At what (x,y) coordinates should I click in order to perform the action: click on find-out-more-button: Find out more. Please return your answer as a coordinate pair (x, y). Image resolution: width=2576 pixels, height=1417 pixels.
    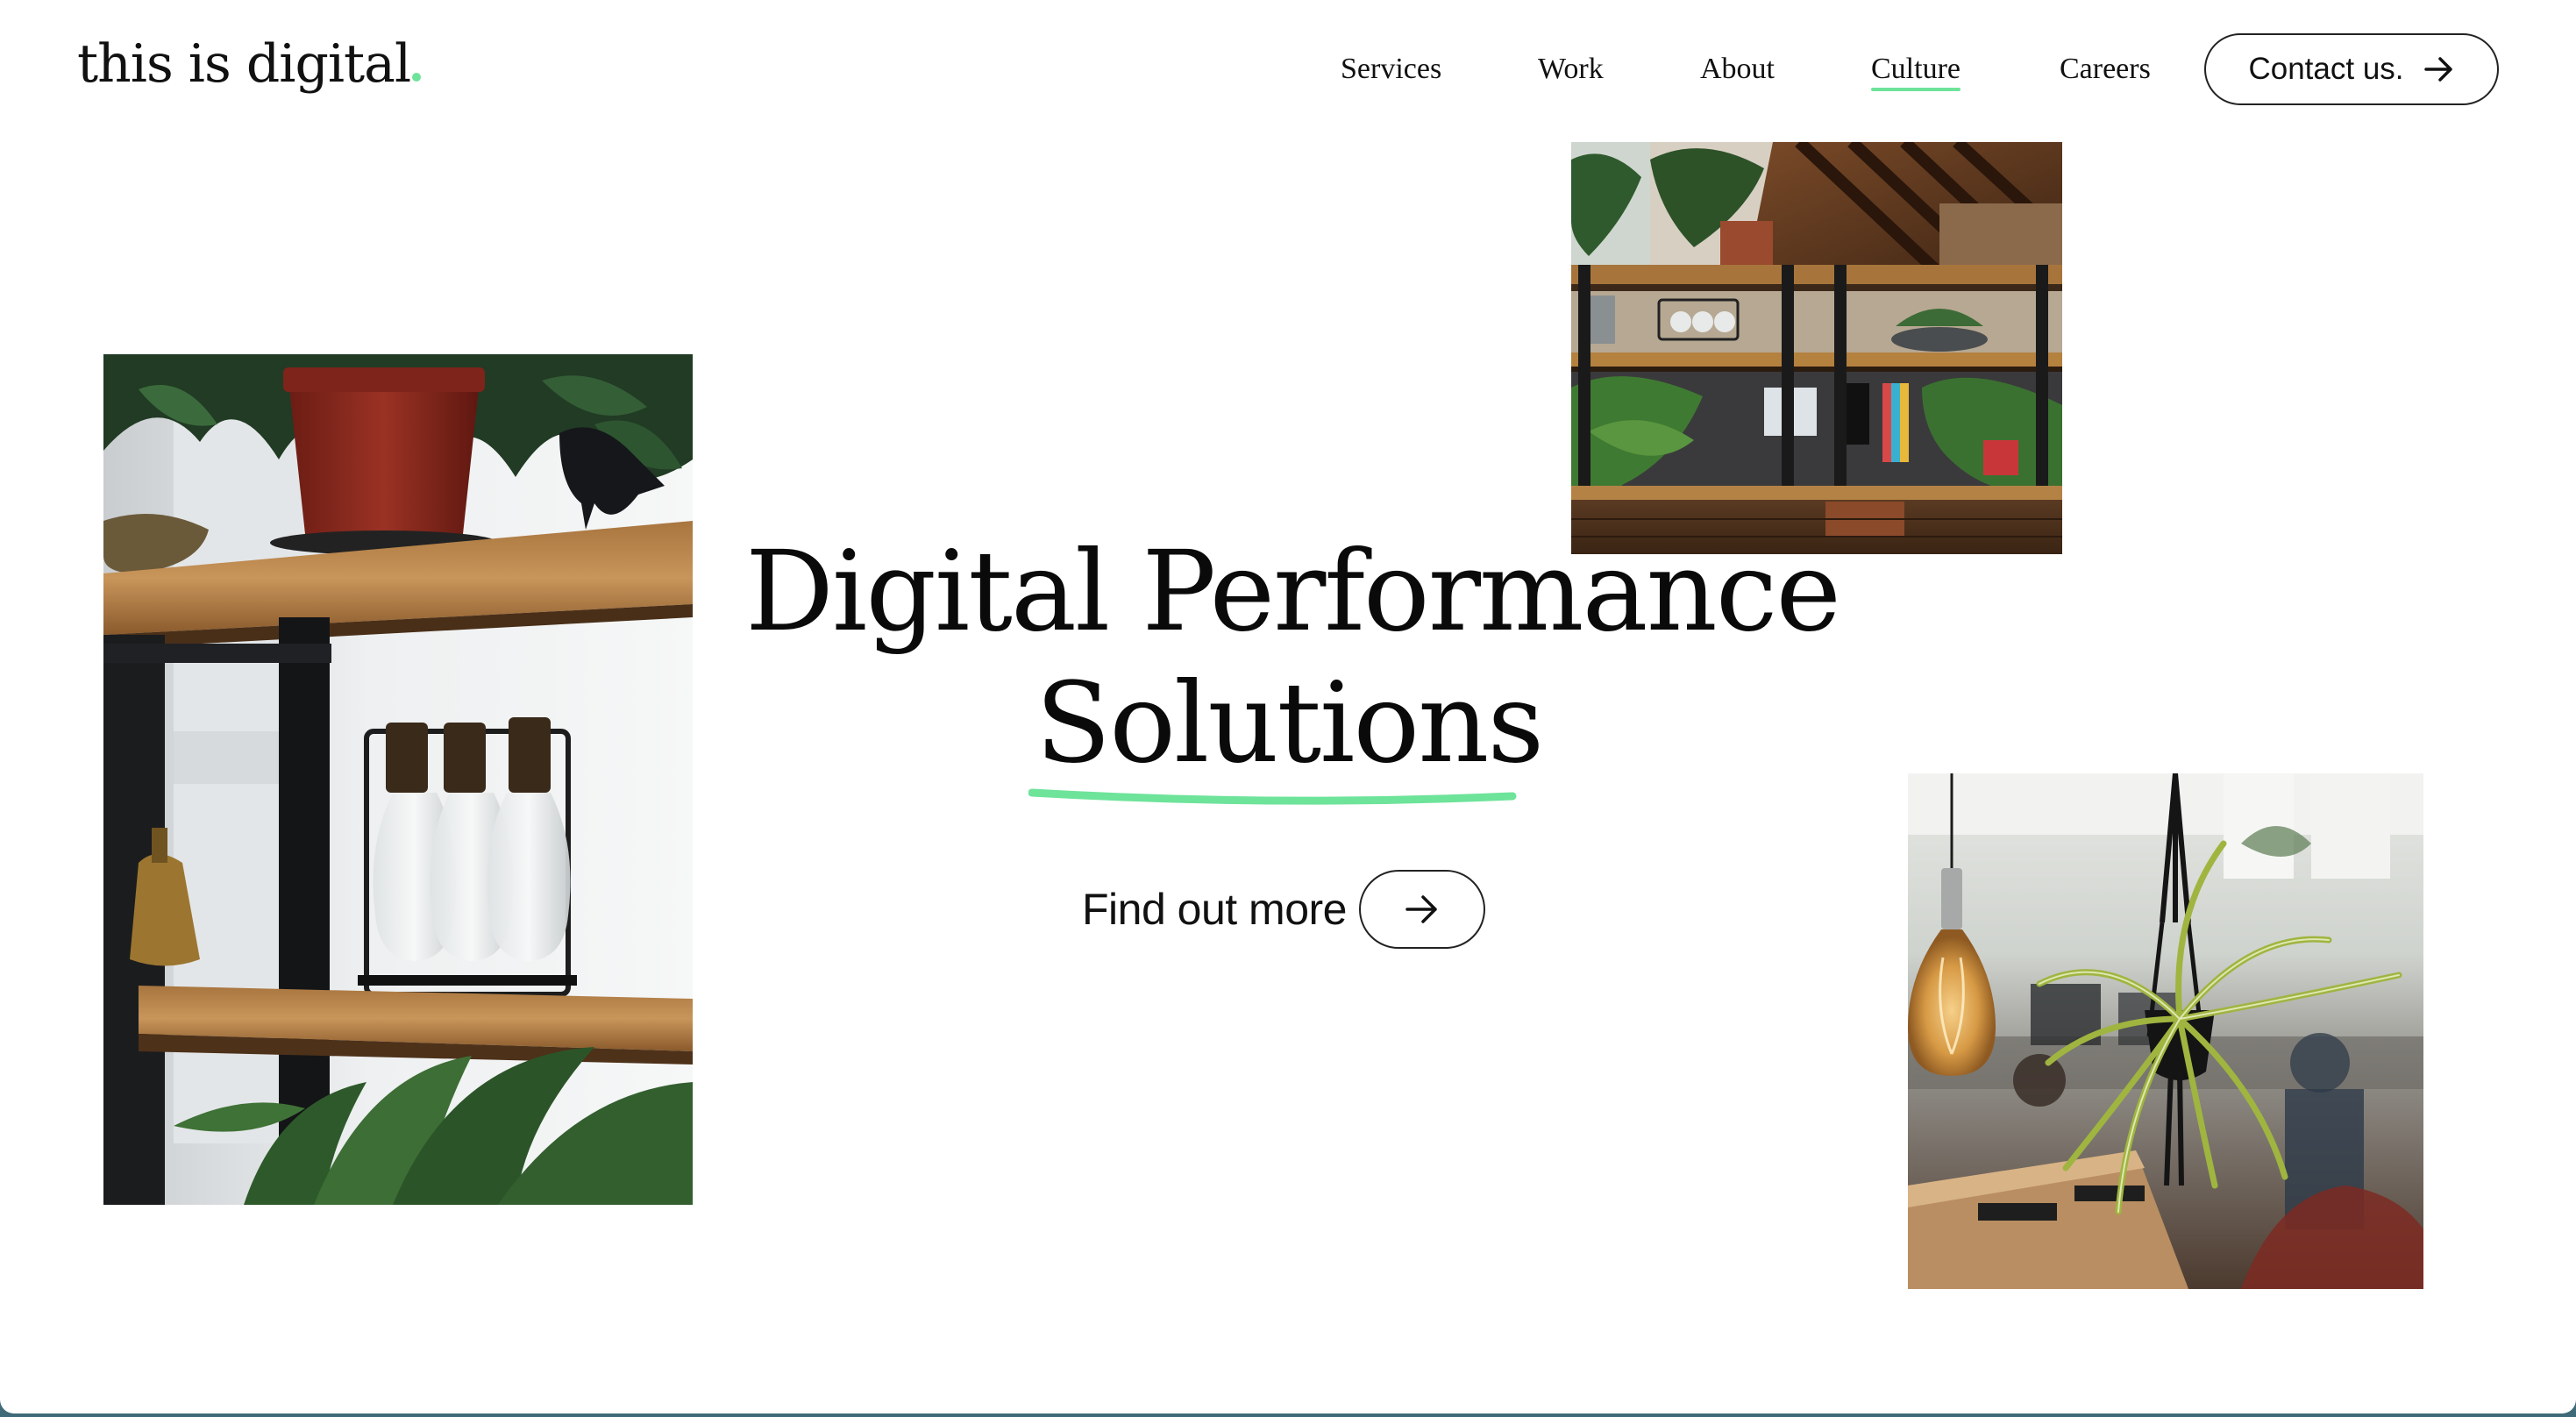
    Looking at the image, I should click on (1283, 909).